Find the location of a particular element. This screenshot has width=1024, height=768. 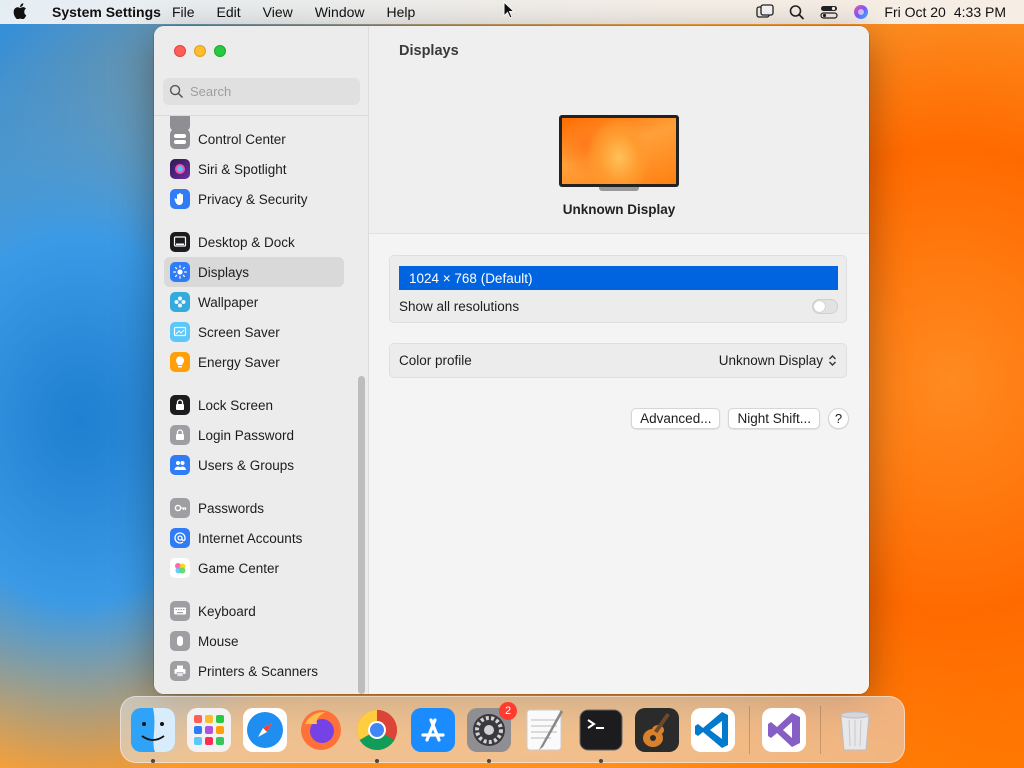

spotlight-search-icon is located at coordinates (797, 12).